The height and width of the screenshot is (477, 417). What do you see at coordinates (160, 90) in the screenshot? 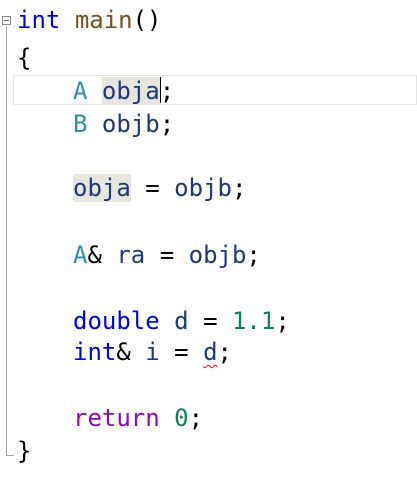
I see `text-cursor` at bounding box center [160, 90].